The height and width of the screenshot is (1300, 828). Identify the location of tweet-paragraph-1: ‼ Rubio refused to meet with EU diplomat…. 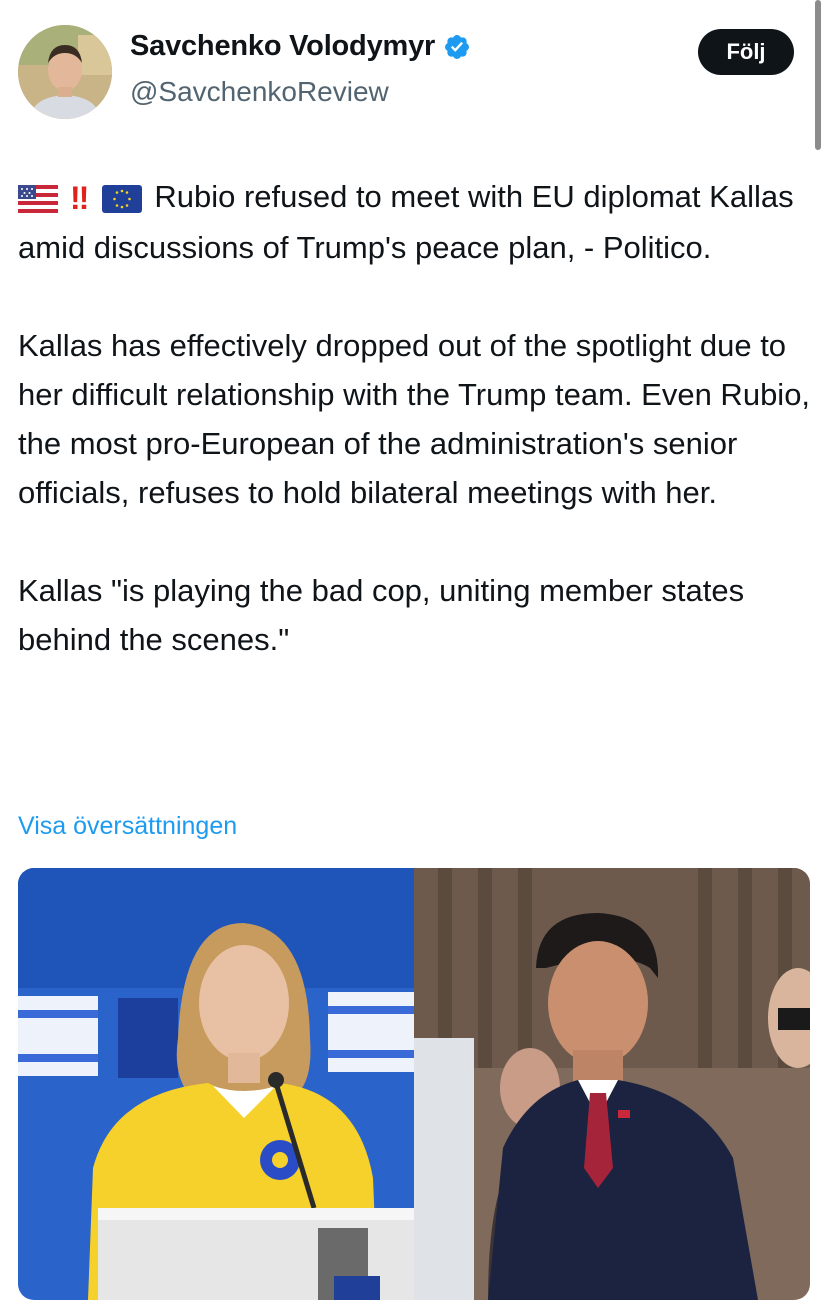
(418, 222).